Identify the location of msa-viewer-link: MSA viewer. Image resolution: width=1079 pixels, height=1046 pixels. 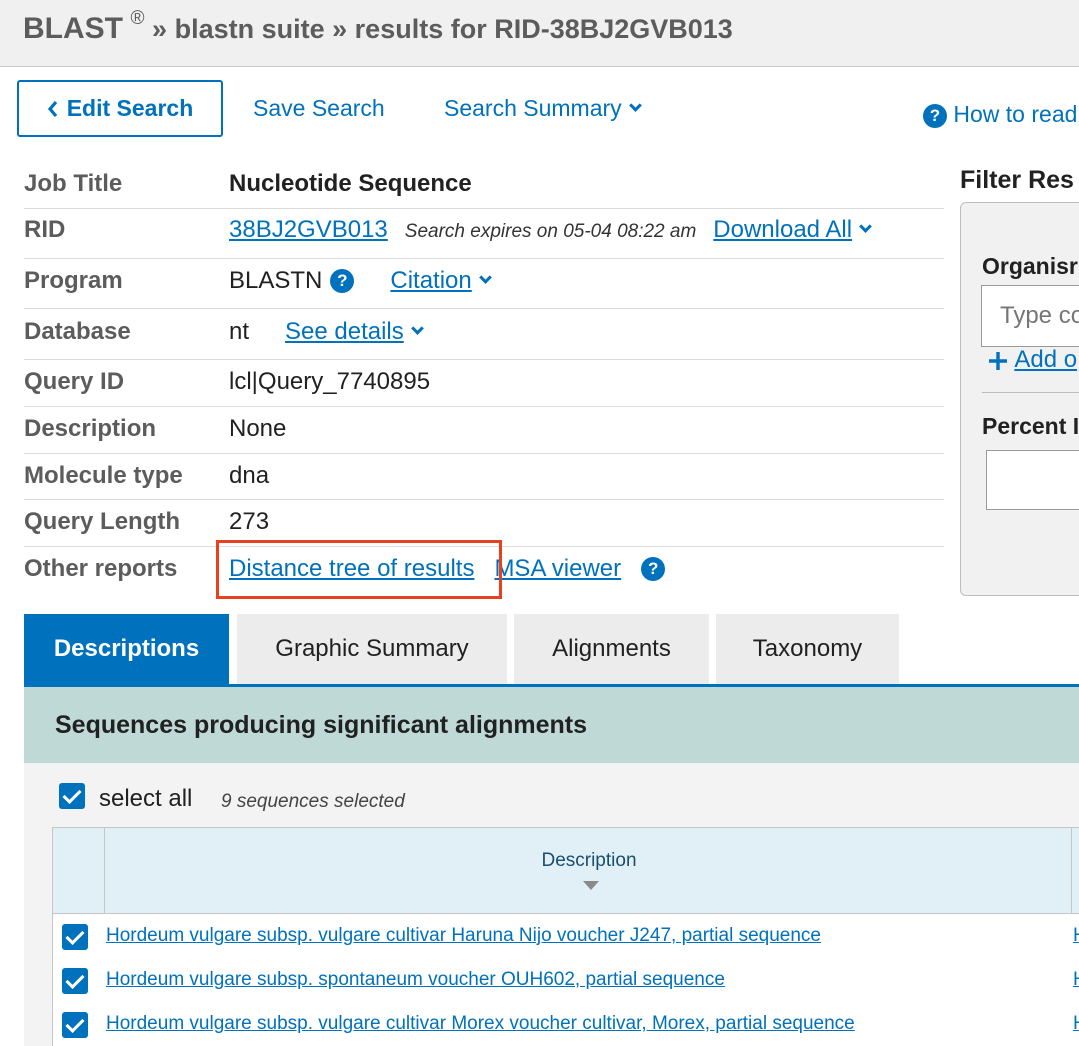
(557, 569).